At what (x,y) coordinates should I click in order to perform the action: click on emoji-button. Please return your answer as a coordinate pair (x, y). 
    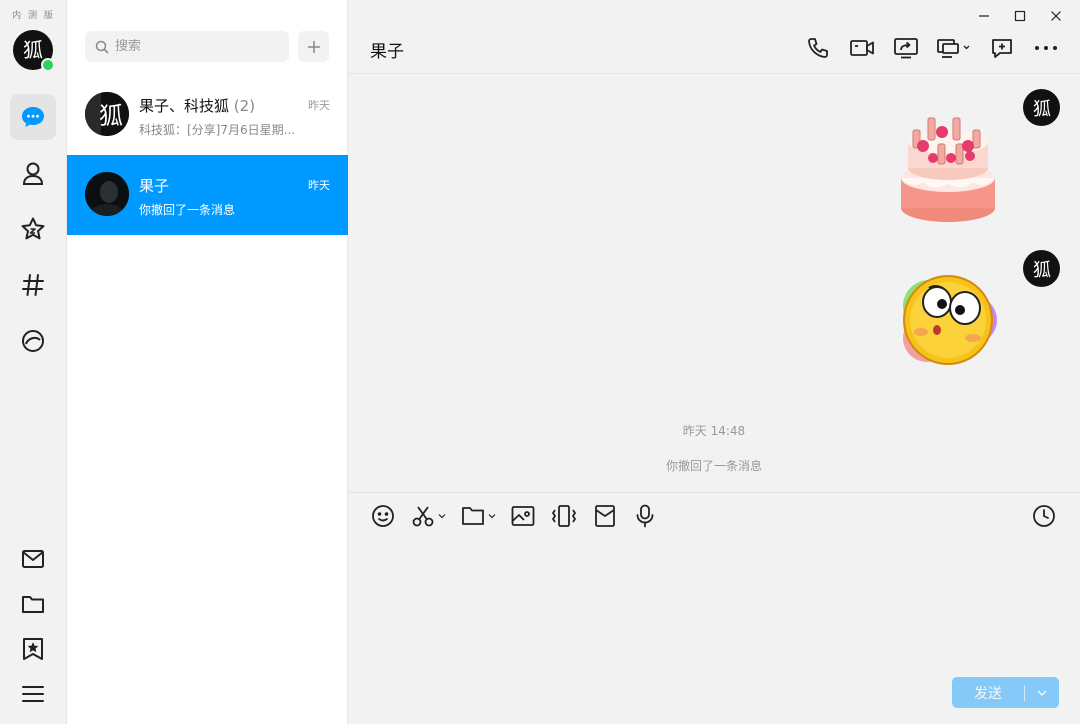
    Looking at the image, I should click on (383, 516).